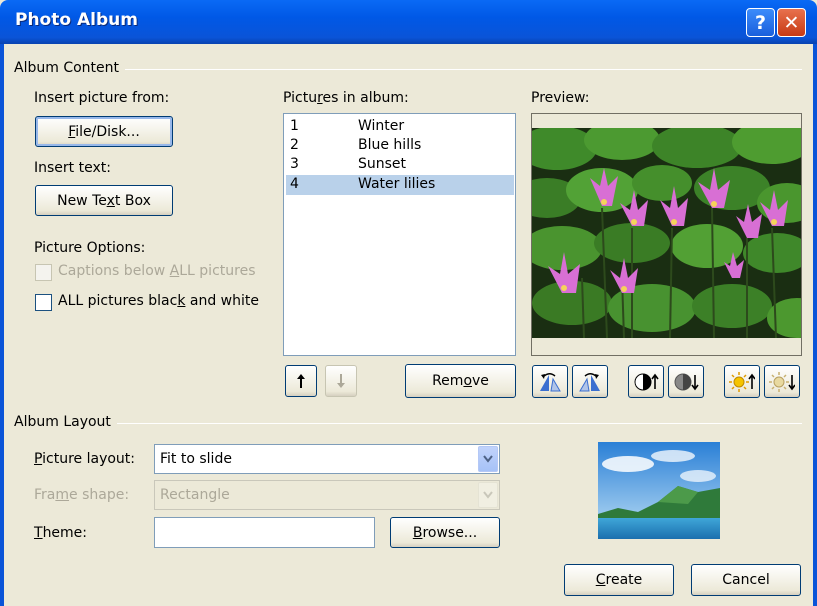  Describe the element at coordinates (264, 532) in the screenshot. I see `theme-input` at that location.